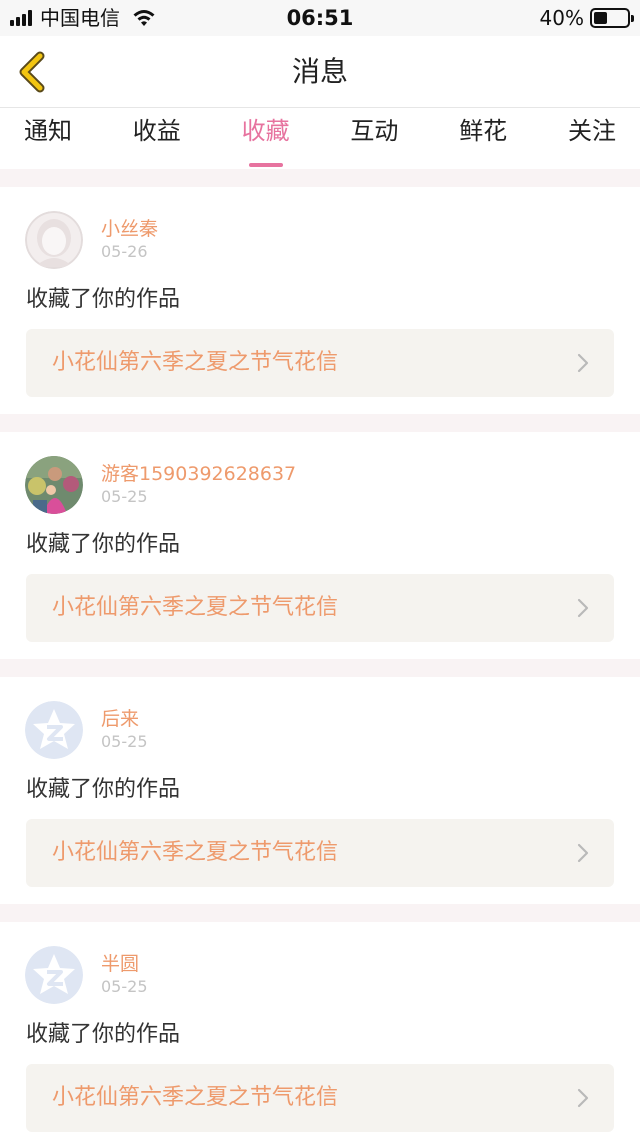  Describe the element at coordinates (124, 251) in the screenshot. I see `message-date: 05-26` at that location.